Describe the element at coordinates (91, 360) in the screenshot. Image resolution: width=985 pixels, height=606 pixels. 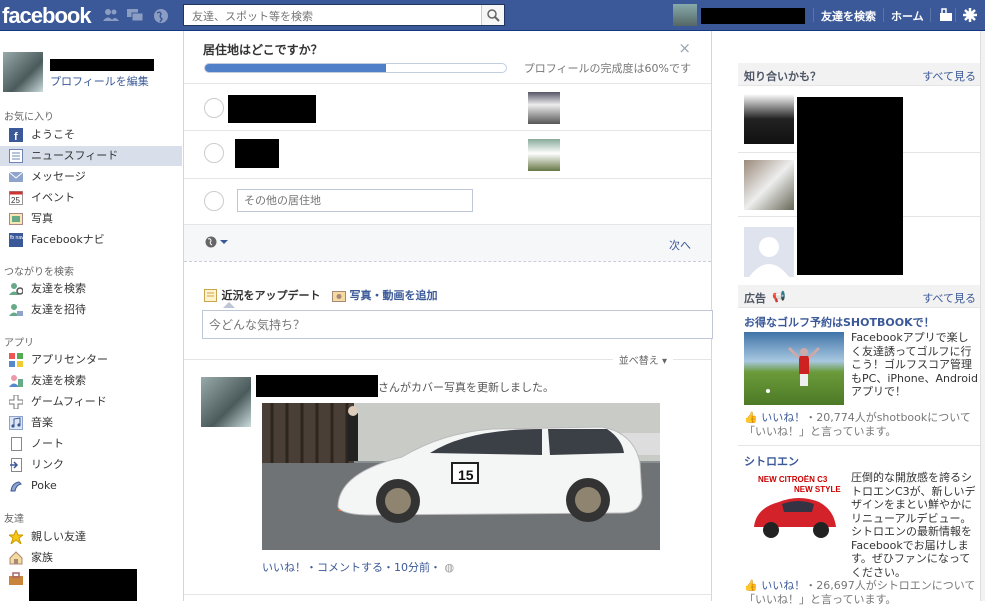
I see `nav-app-center: アプリセンター` at that location.